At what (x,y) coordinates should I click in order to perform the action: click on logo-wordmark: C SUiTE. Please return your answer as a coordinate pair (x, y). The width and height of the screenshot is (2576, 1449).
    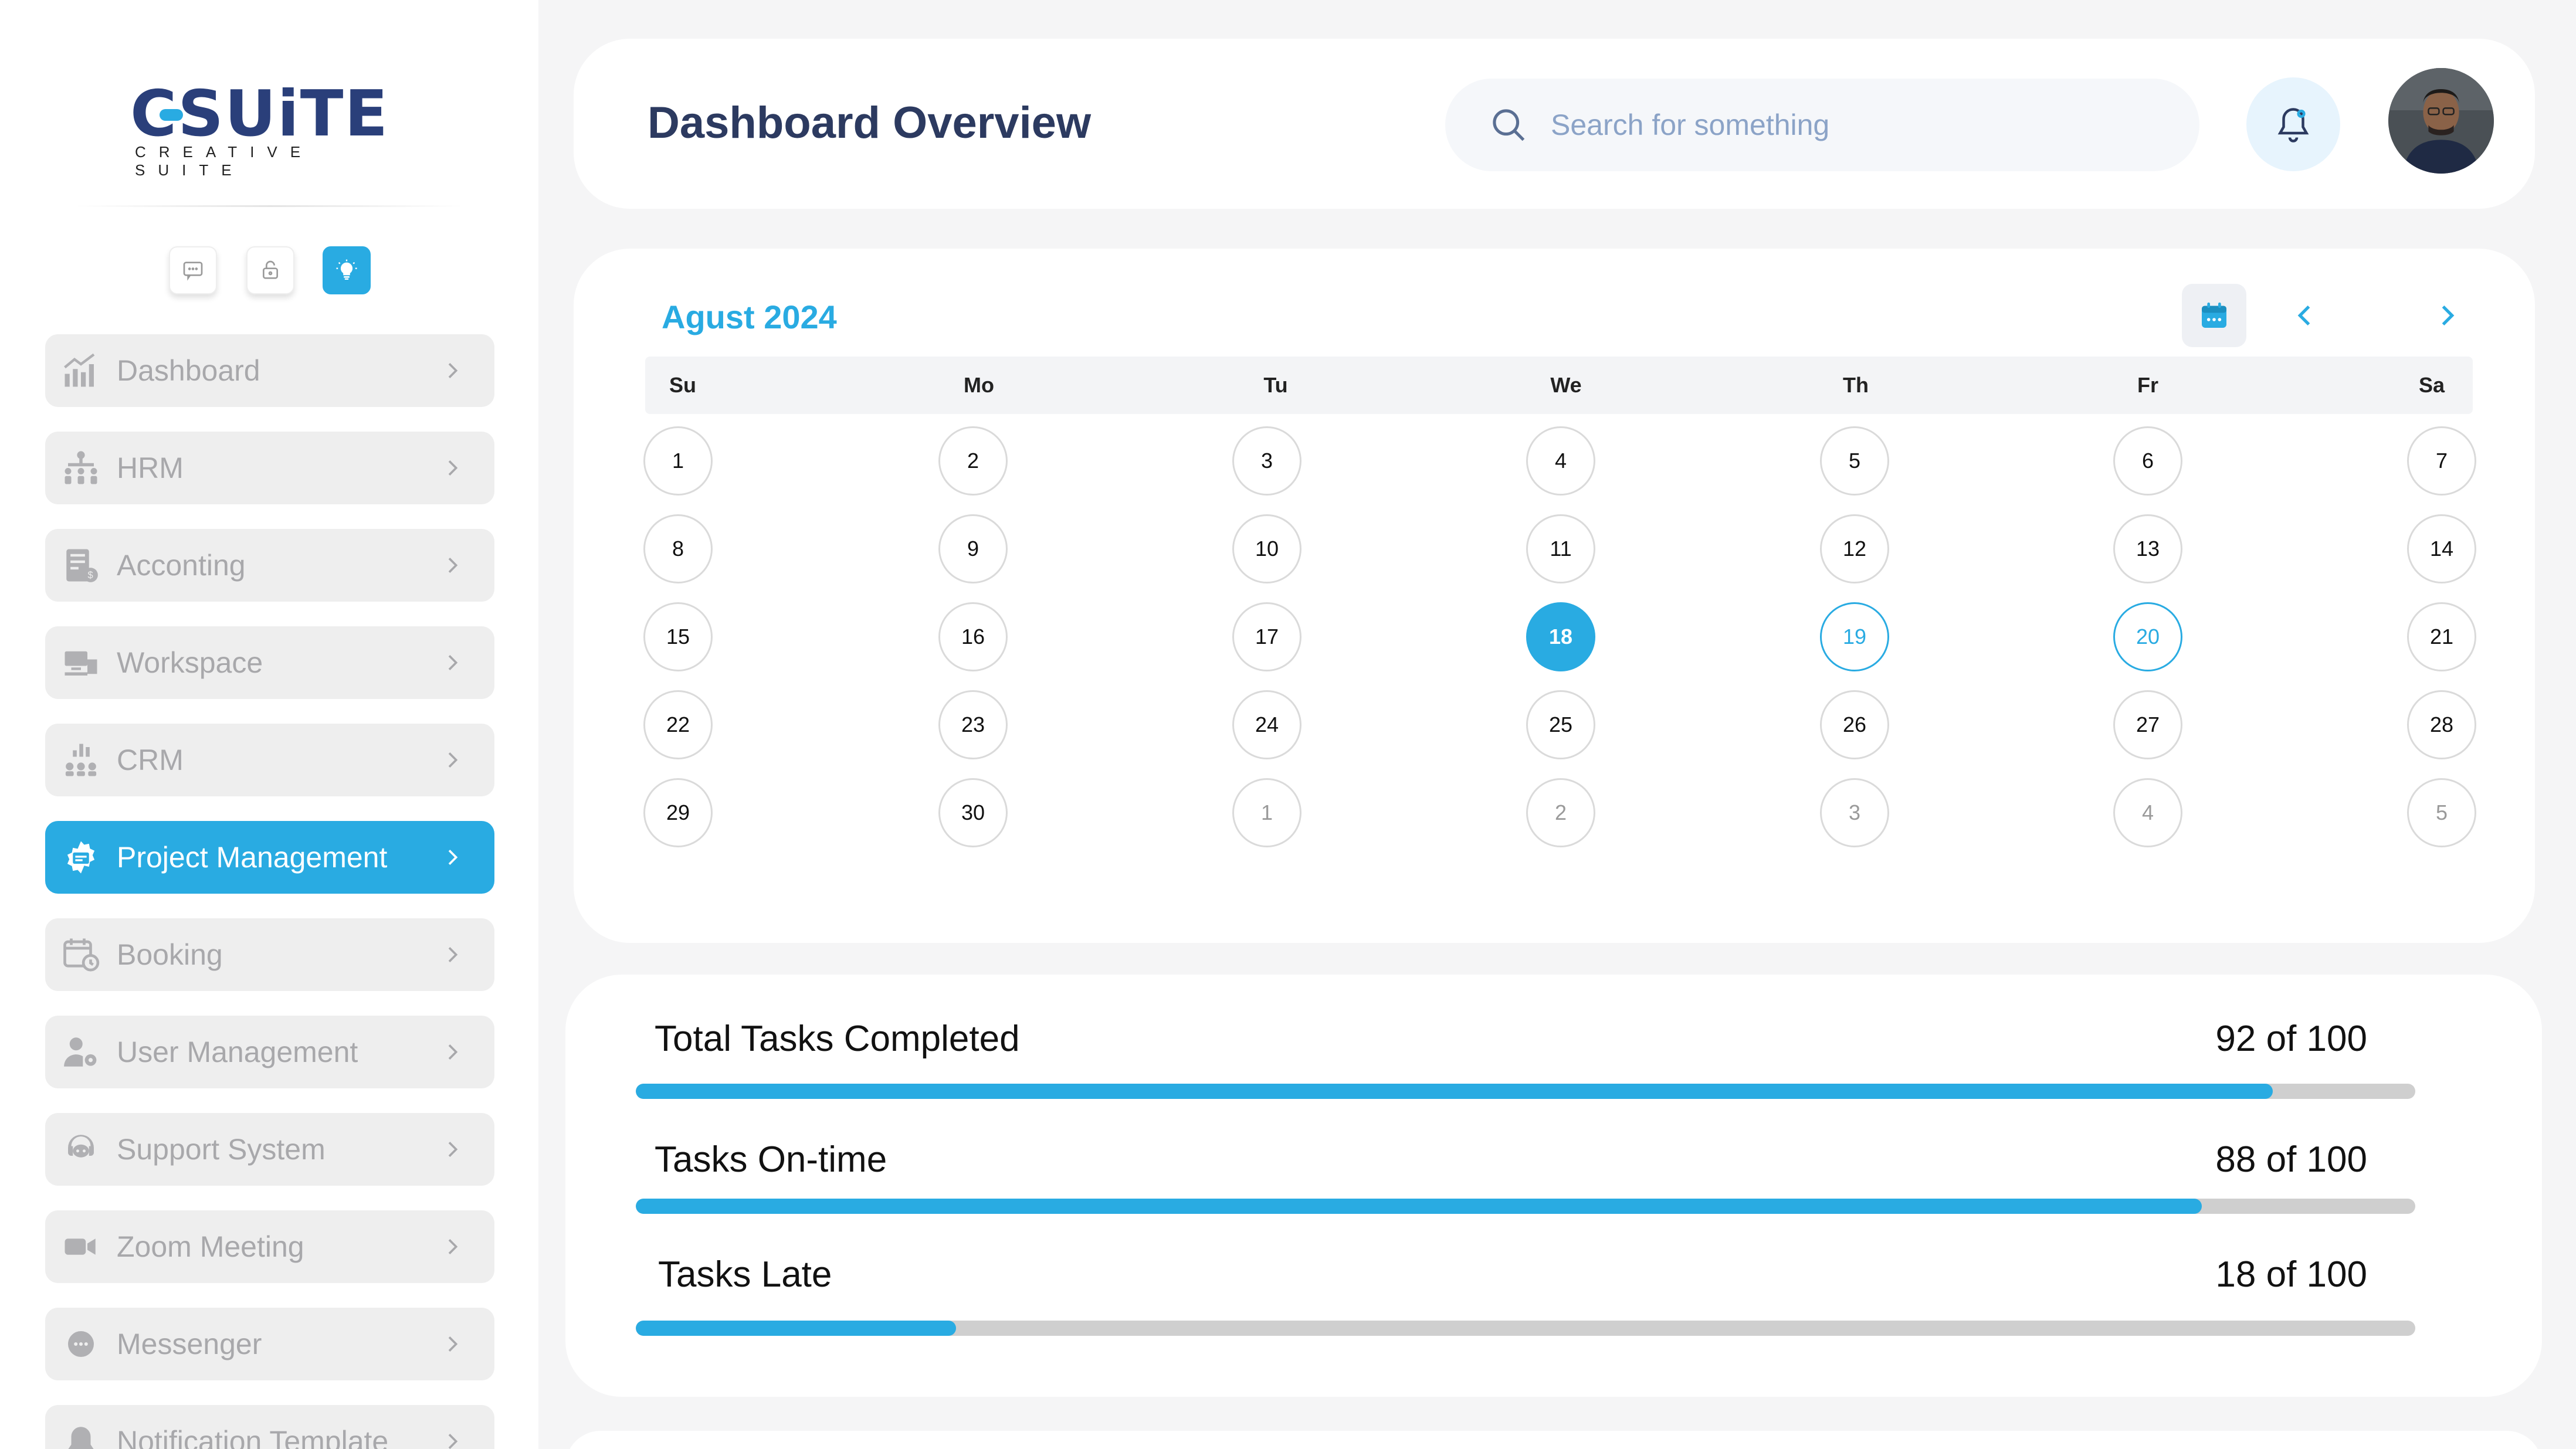
    Looking at the image, I should click on (259, 115).